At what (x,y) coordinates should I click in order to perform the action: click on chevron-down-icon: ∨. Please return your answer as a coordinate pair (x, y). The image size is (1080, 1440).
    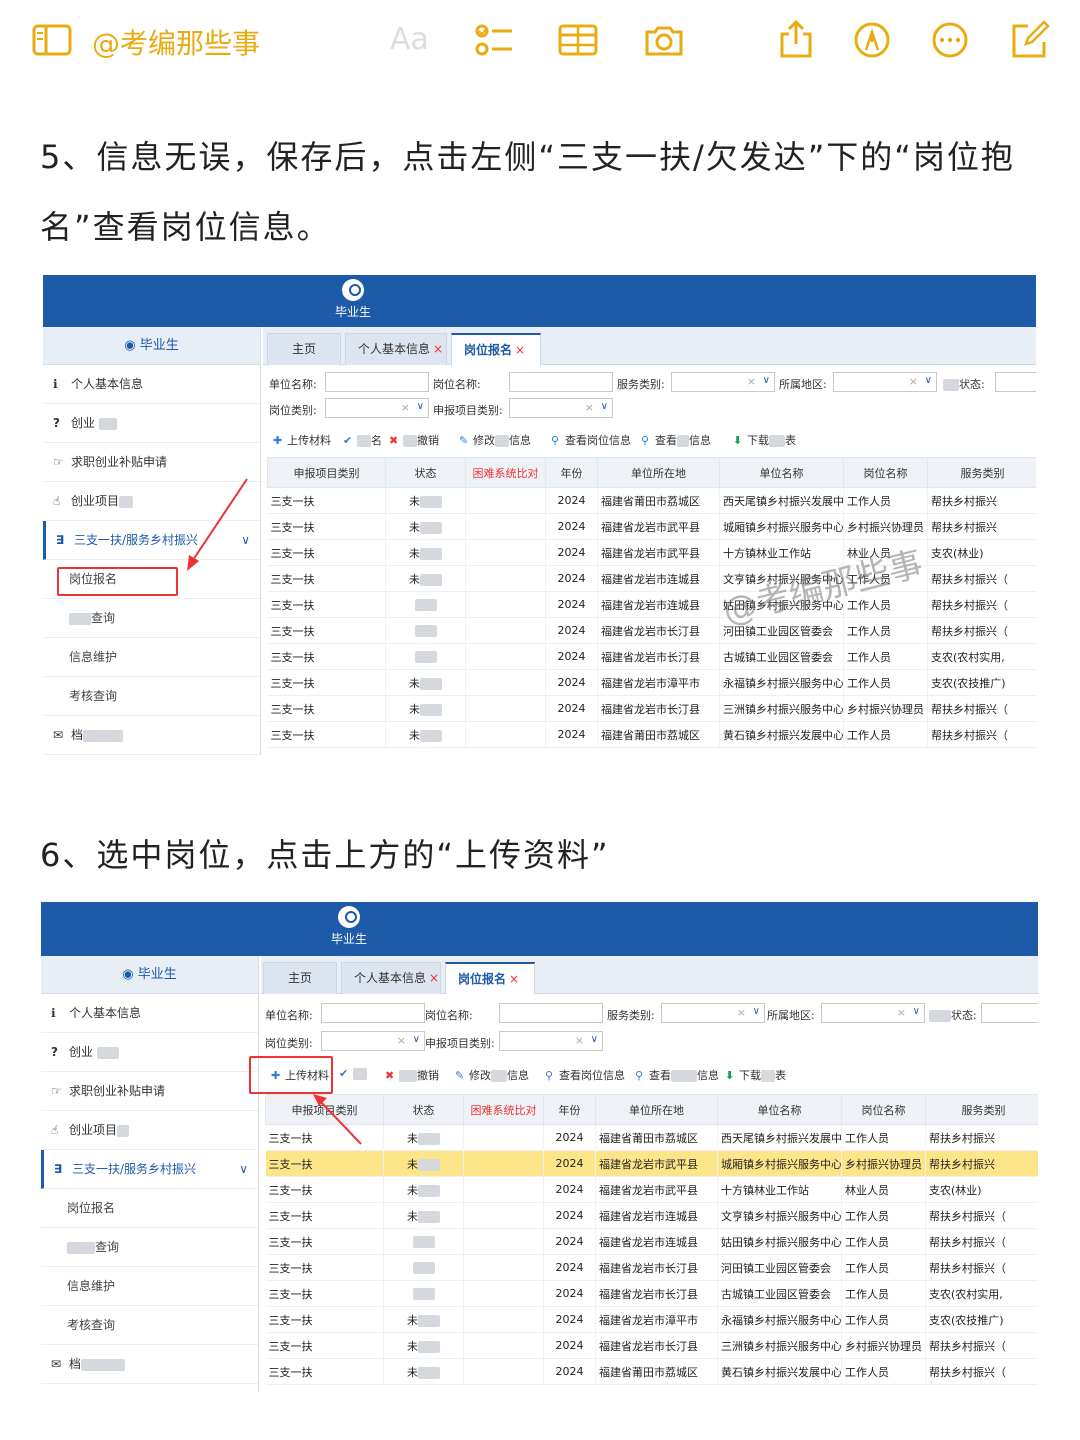
    Looking at the image, I should click on (243, 1169).